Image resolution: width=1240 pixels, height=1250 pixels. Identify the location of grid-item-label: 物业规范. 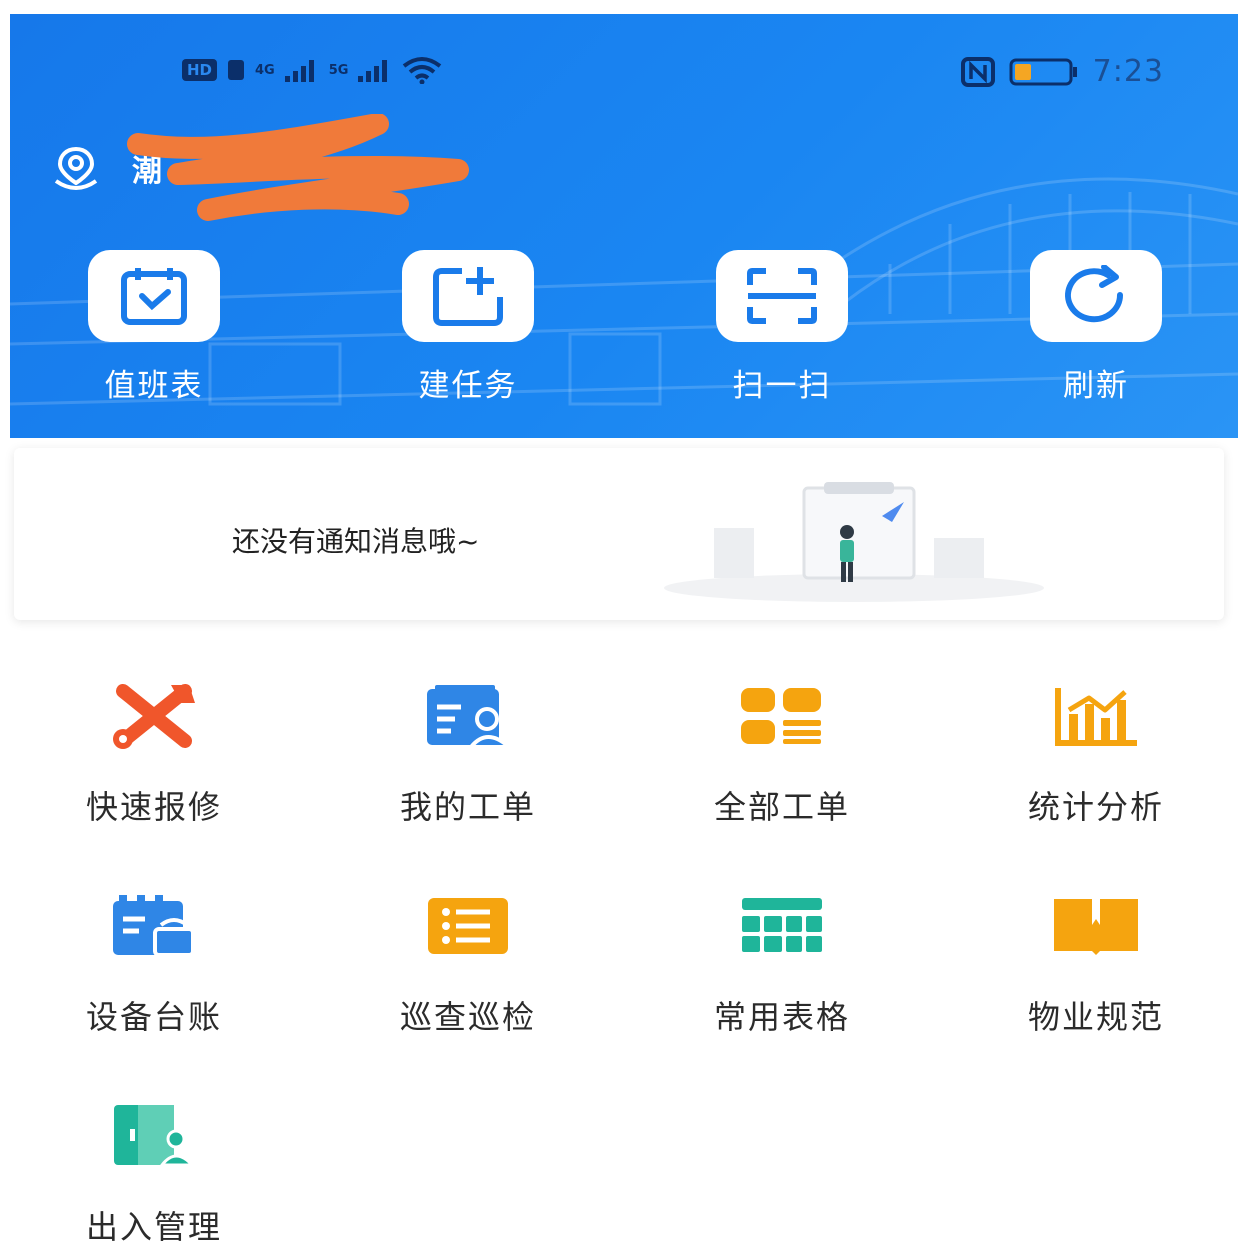
(1095, 1017).